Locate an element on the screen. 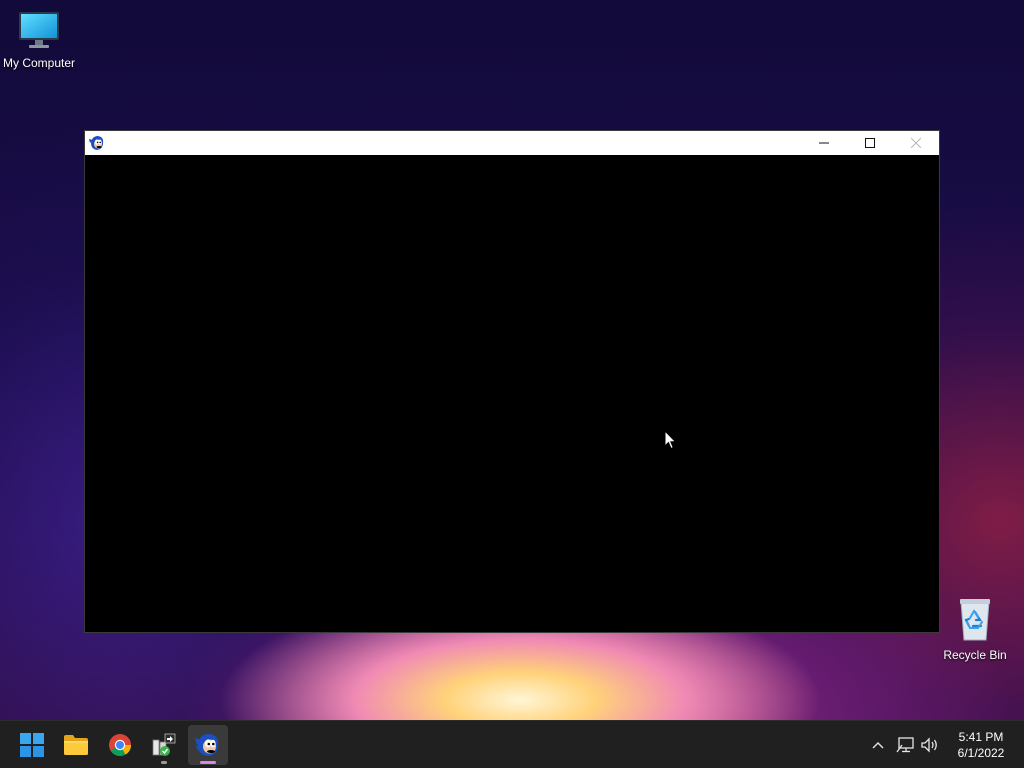 The image size is (1024, 768). taskbar: 5:41 PM 6/1/2022 is located at coordinates (512, 744).